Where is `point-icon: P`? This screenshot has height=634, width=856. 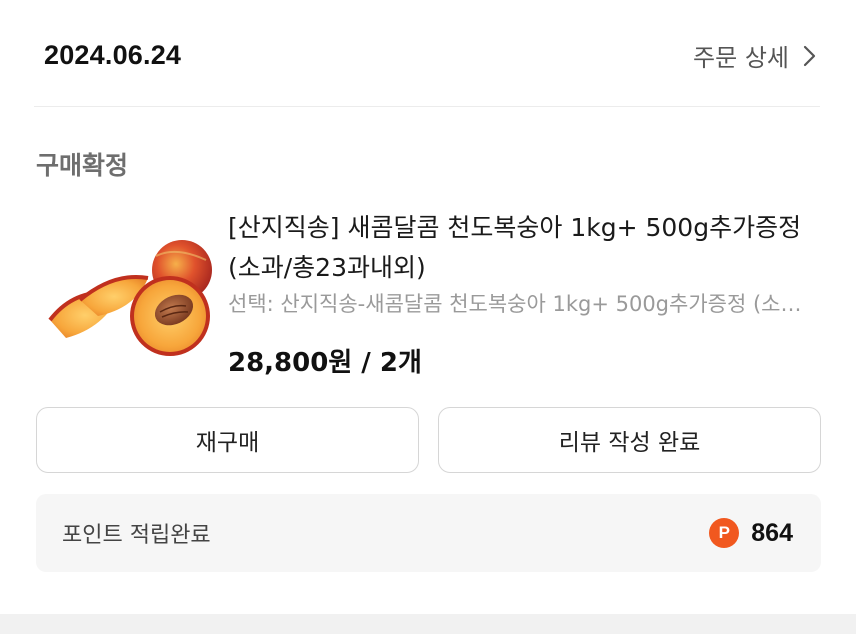 point-icon: P is located at coordinates (724, 533).